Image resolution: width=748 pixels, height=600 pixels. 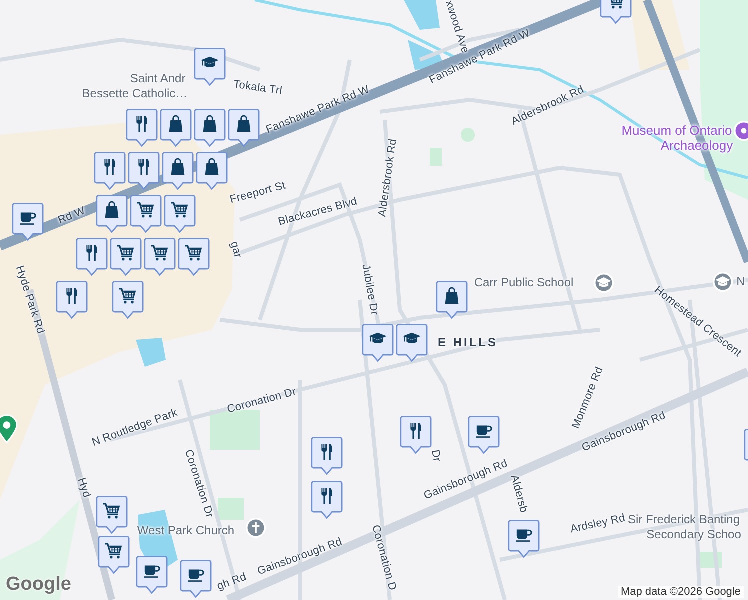 What do you see at coordinates (684, 520) in the screenshot?
I see `place-label: Sir Frederick Banting` at bounding box center [684, 520].